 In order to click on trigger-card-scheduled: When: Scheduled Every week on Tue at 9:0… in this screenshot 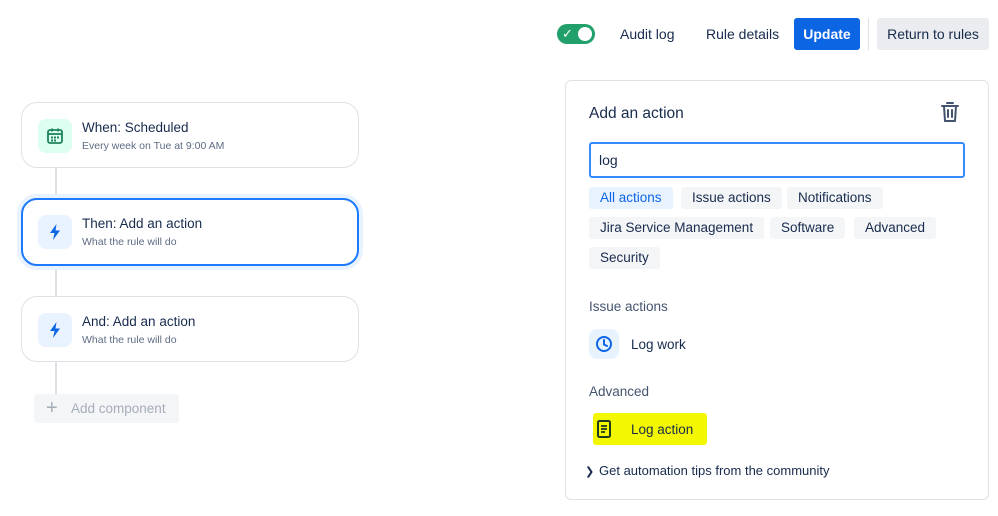, I will do `click(190, 135)`.